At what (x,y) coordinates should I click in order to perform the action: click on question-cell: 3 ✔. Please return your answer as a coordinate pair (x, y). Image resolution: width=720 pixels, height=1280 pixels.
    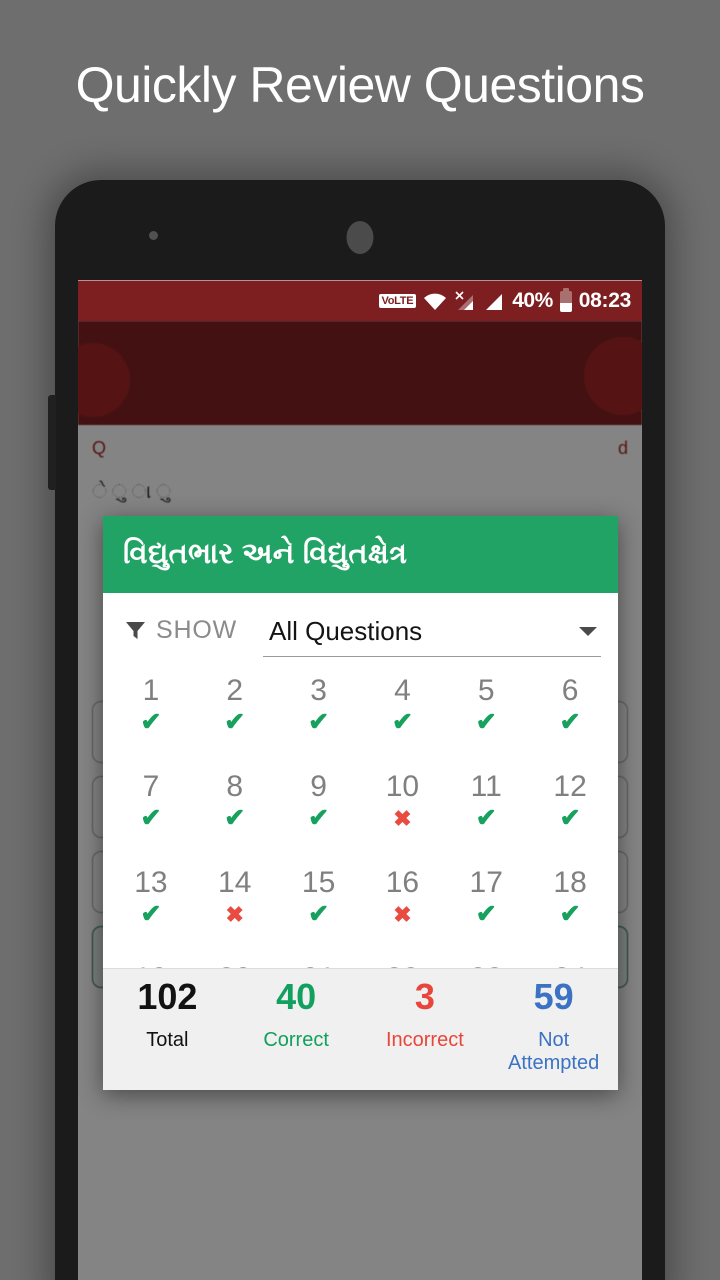
    Looking at the image, I should click on (319, 715).